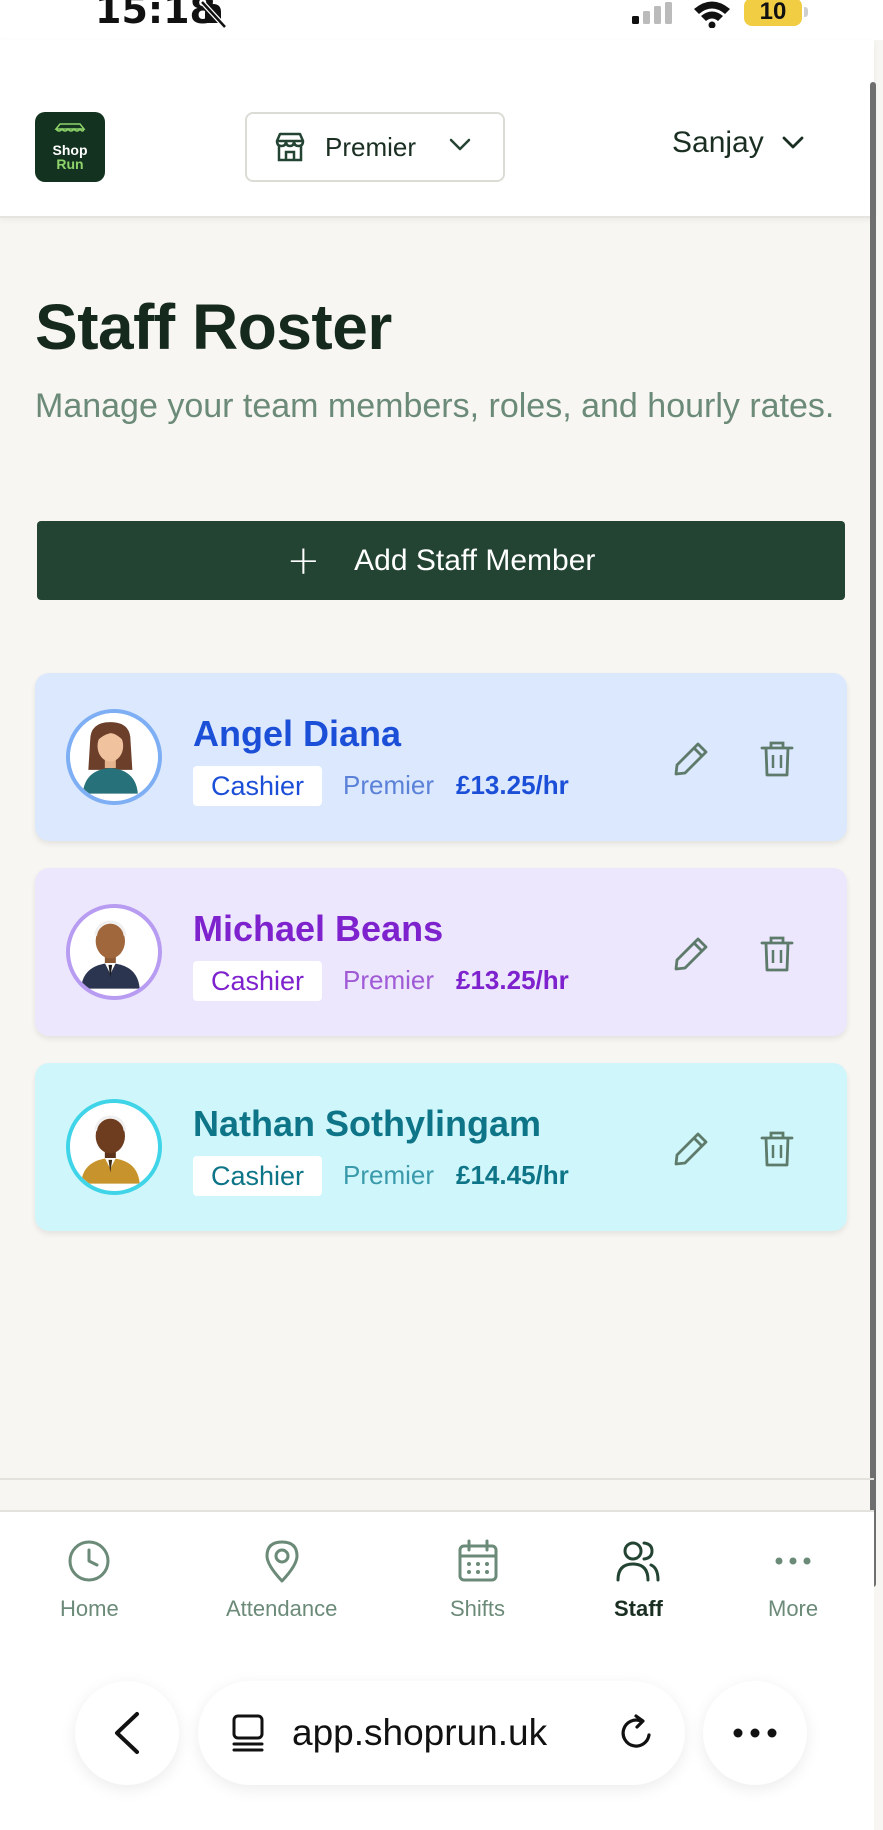 The height and width of the screenshot is (1830, 883). What do you see at coordinates (793, 1580) in the screenshot?
I see `nav-item-more: More` at bounding box center [793, 1580].